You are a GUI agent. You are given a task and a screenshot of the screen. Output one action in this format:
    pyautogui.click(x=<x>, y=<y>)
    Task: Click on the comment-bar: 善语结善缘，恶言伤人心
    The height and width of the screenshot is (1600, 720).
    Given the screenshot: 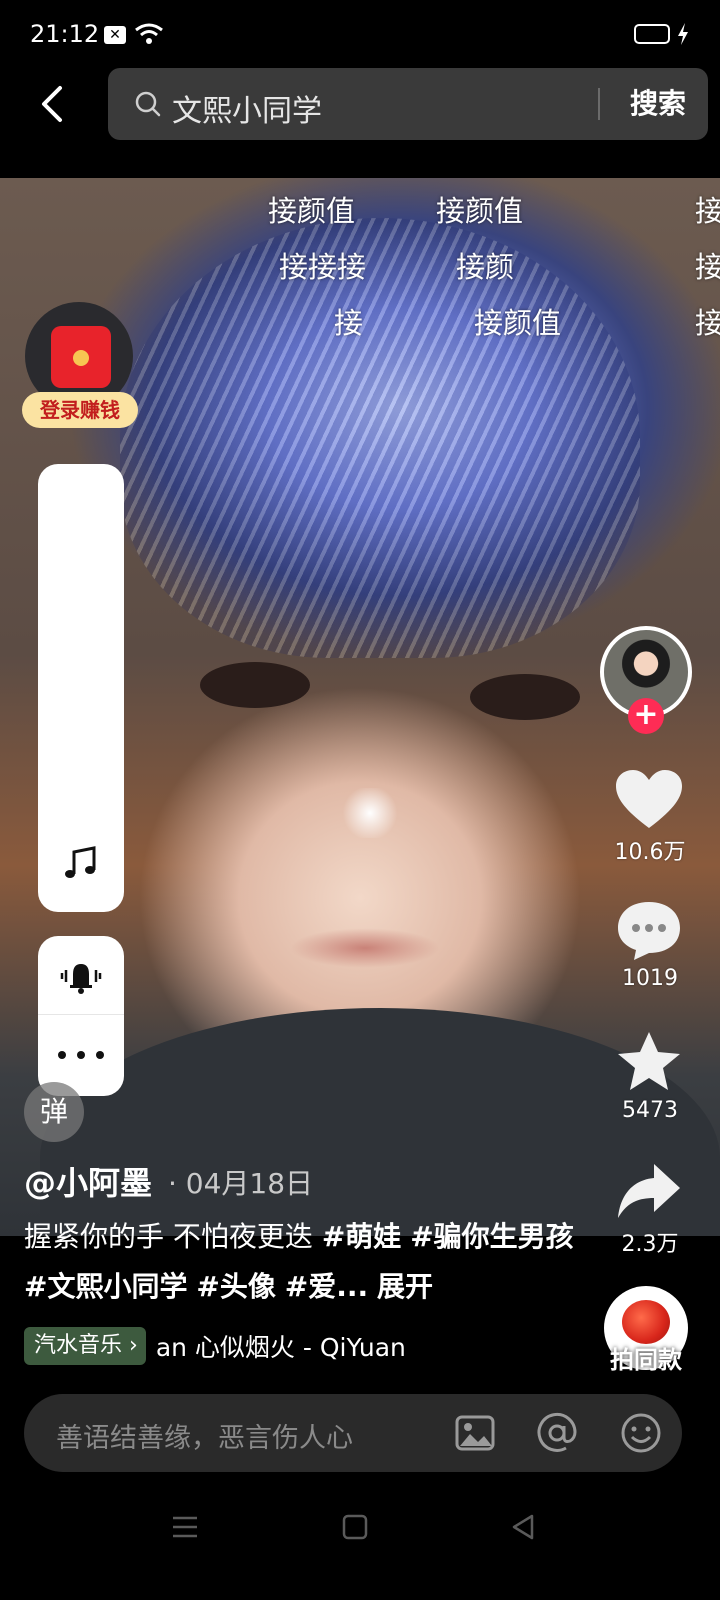 What is the action you would take?
    pyautogui.click(x=353, y=1433)
    